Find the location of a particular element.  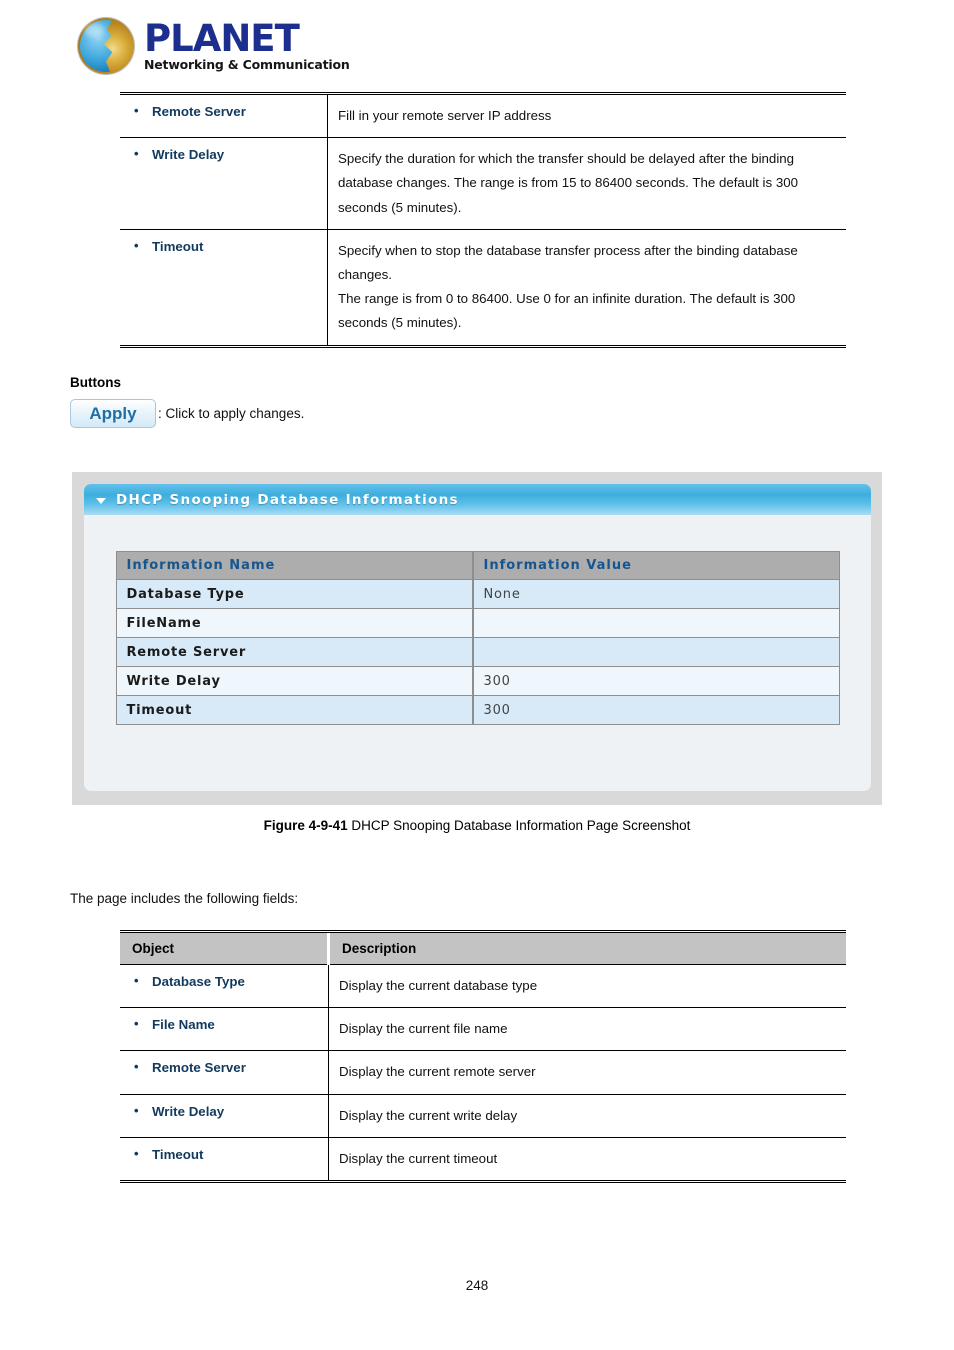

triangle-down-icon is located at coordinates (101, 500).